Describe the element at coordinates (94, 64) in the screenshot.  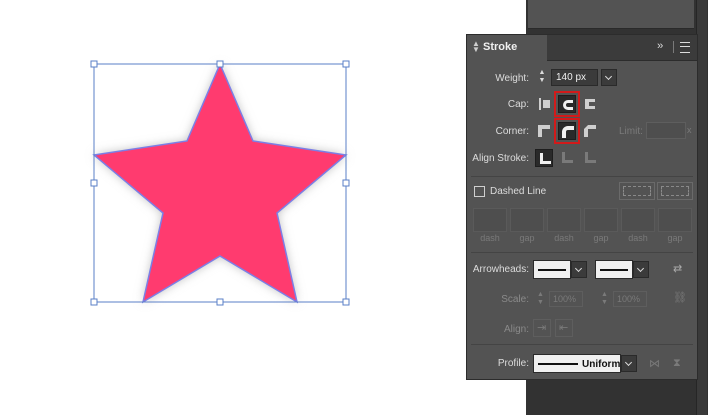
I see `handle-top-left` at that location.